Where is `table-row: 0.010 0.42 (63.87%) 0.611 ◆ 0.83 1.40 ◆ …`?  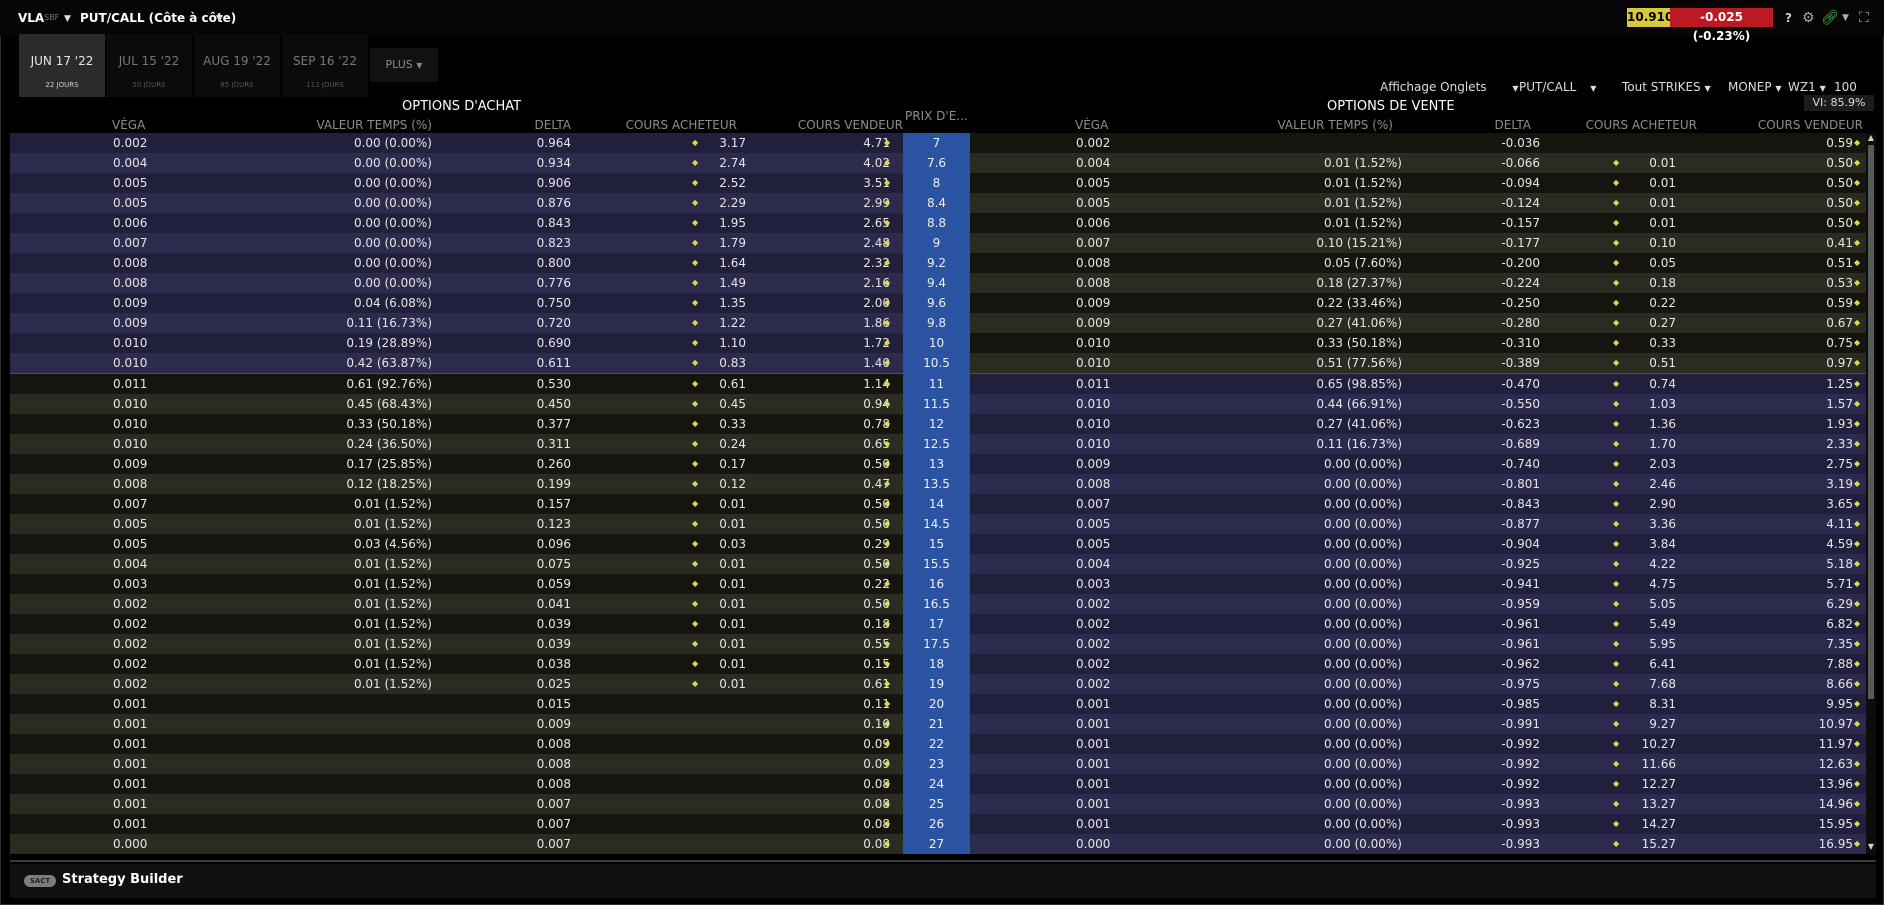 table-row: 0.010 0.42 (63.87%) 0.611 ◆ 0.83 1.40 ◆ … is located at coordinates (938, 363).